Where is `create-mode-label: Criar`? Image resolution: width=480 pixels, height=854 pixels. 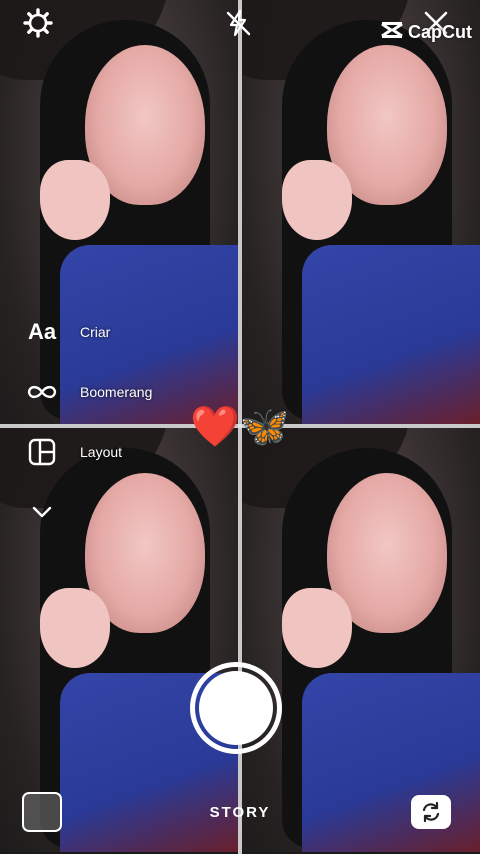 create-mode-label: Criar is located at coordinates (95, 332).